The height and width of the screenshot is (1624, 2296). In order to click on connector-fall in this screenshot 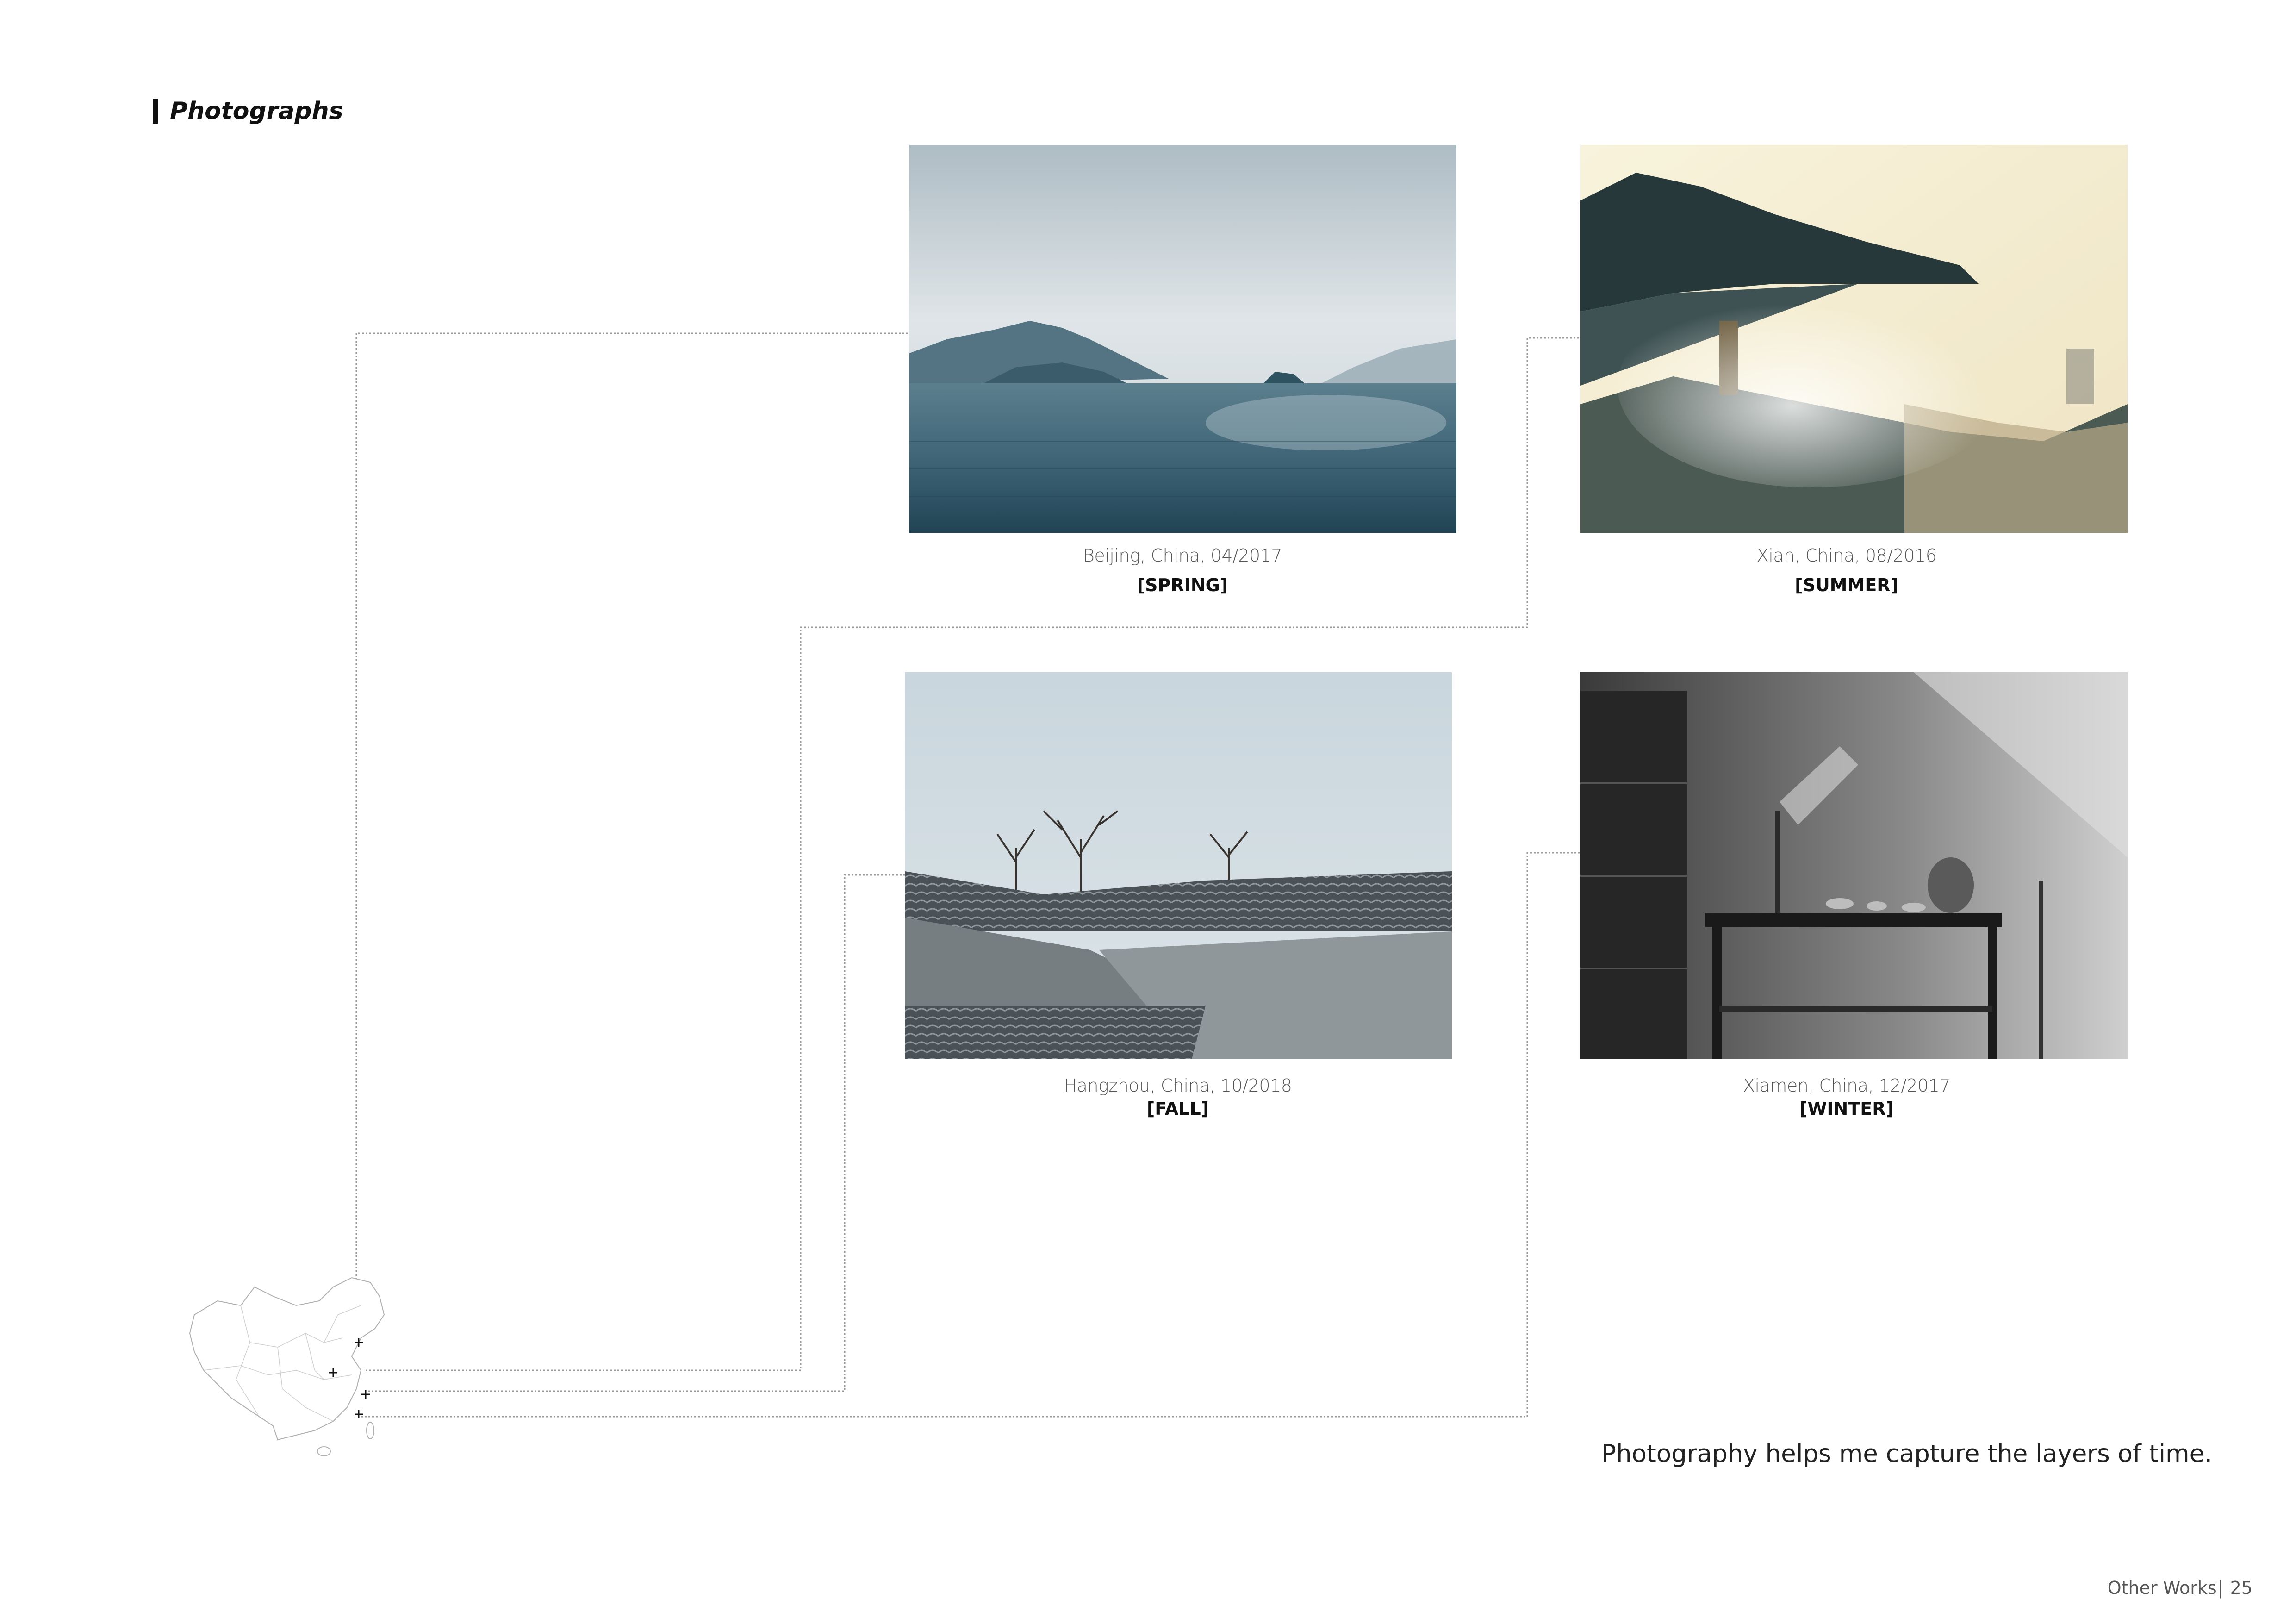, I will do `click(636, 1133)`.